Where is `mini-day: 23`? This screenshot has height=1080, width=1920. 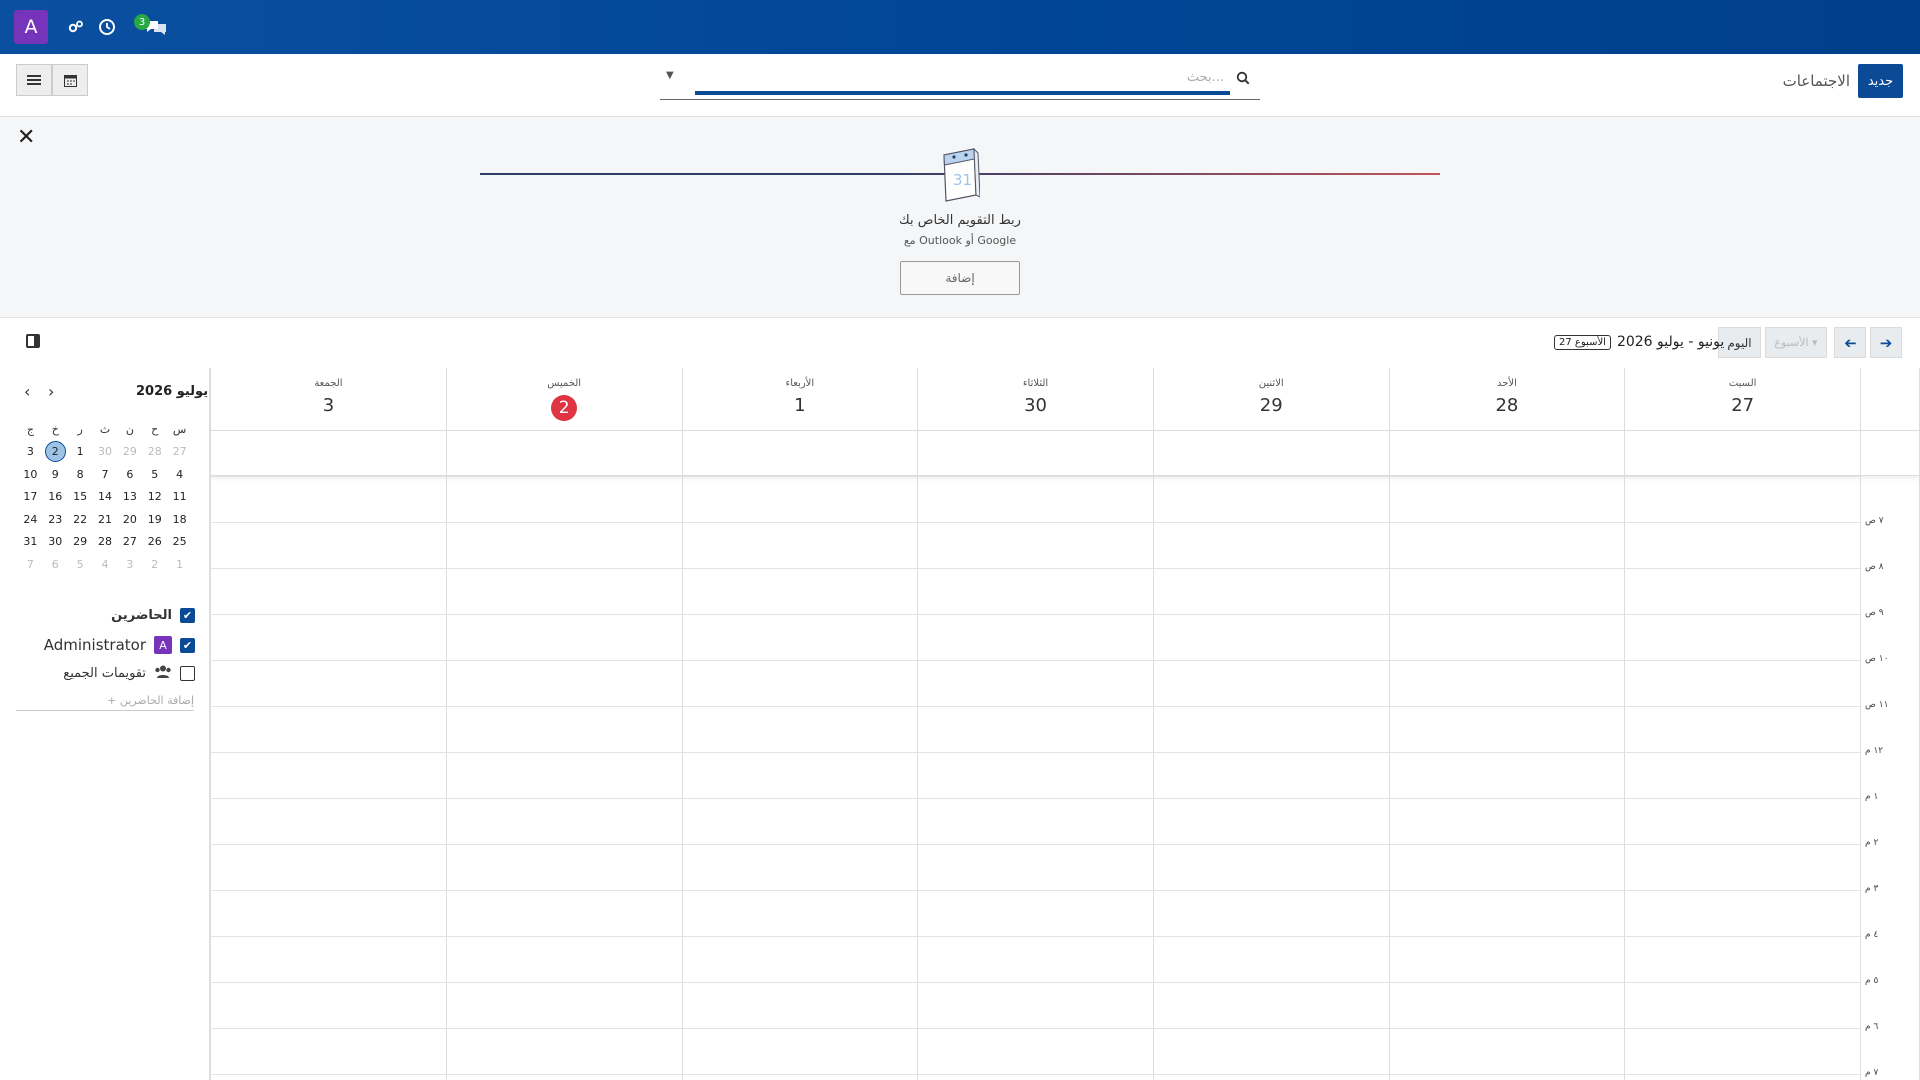
mini-day: 23 is located at coordinates (55, 519).